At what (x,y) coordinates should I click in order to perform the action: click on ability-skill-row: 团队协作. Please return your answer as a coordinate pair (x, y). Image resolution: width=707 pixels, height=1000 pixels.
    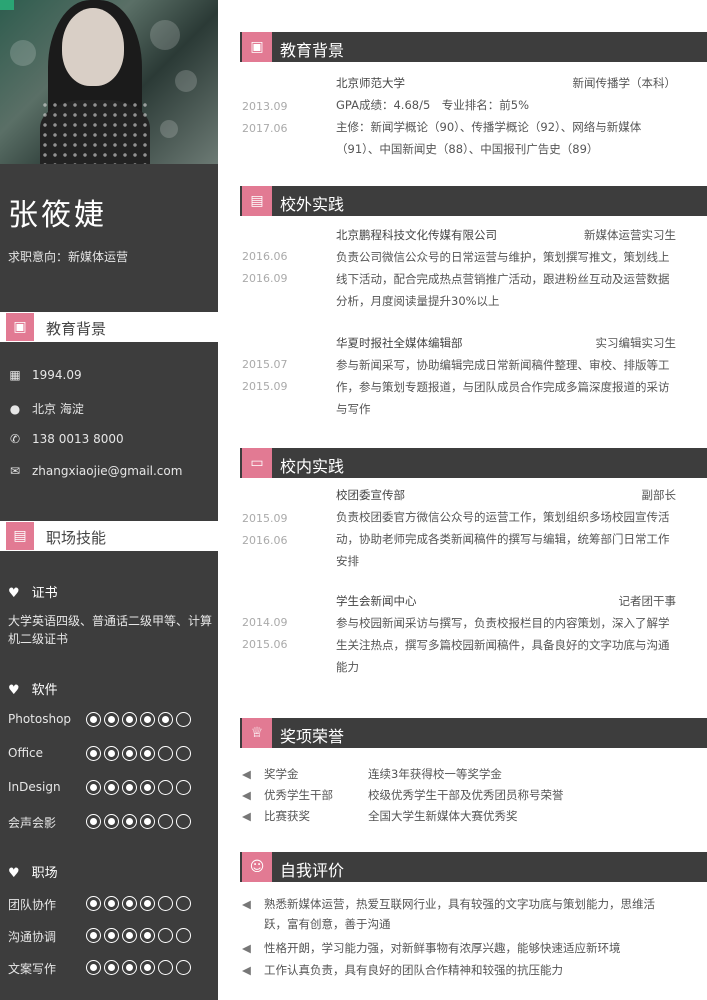
    Looking at the image, I should click on (110, 904).